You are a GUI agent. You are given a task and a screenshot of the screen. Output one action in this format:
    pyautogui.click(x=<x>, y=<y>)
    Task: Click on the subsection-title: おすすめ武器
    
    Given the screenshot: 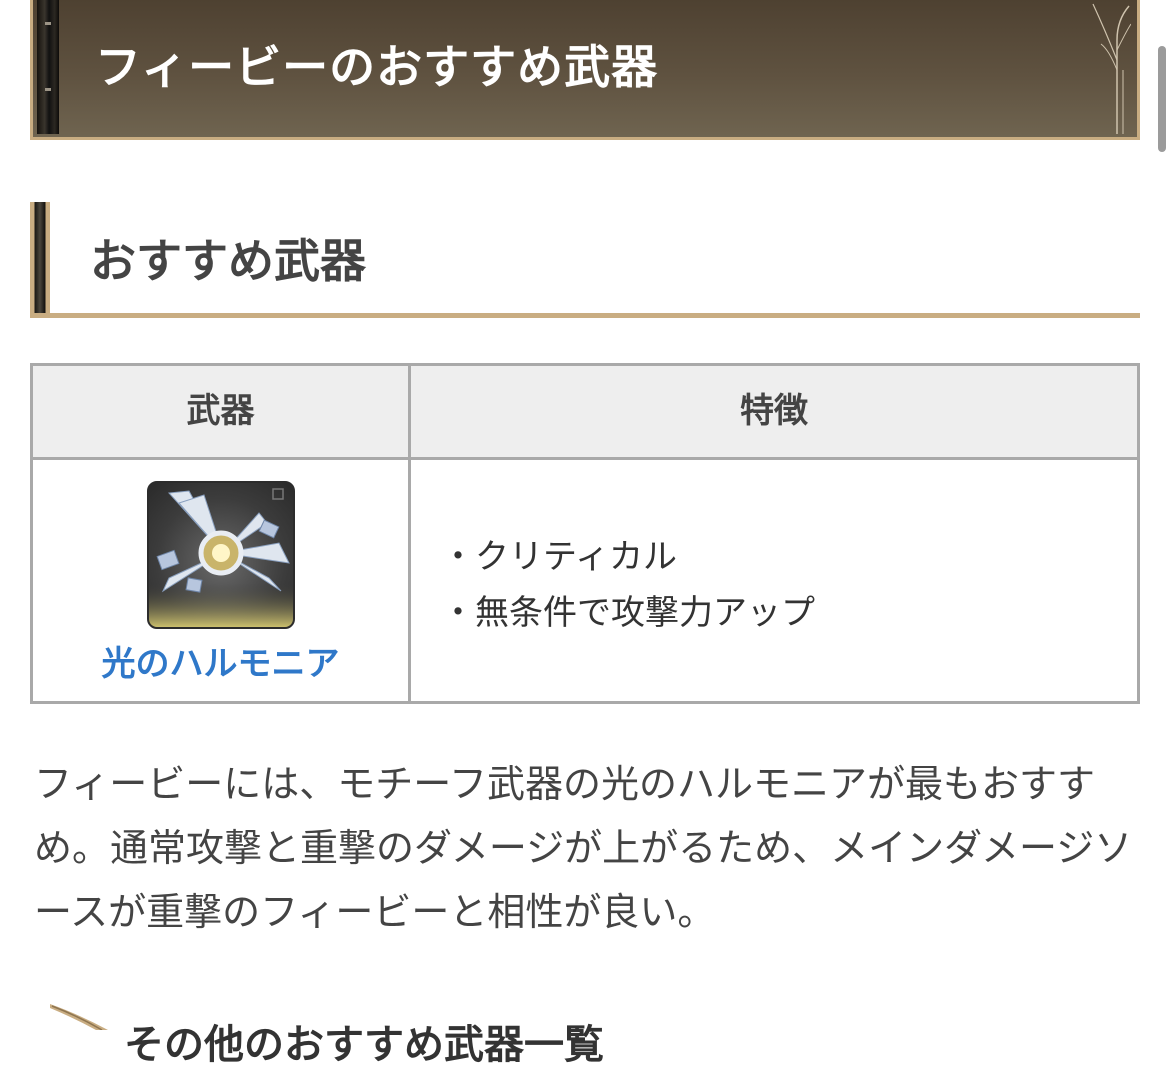 What is the action you would take?
    pyautogui.click(x=228, y=261)
    